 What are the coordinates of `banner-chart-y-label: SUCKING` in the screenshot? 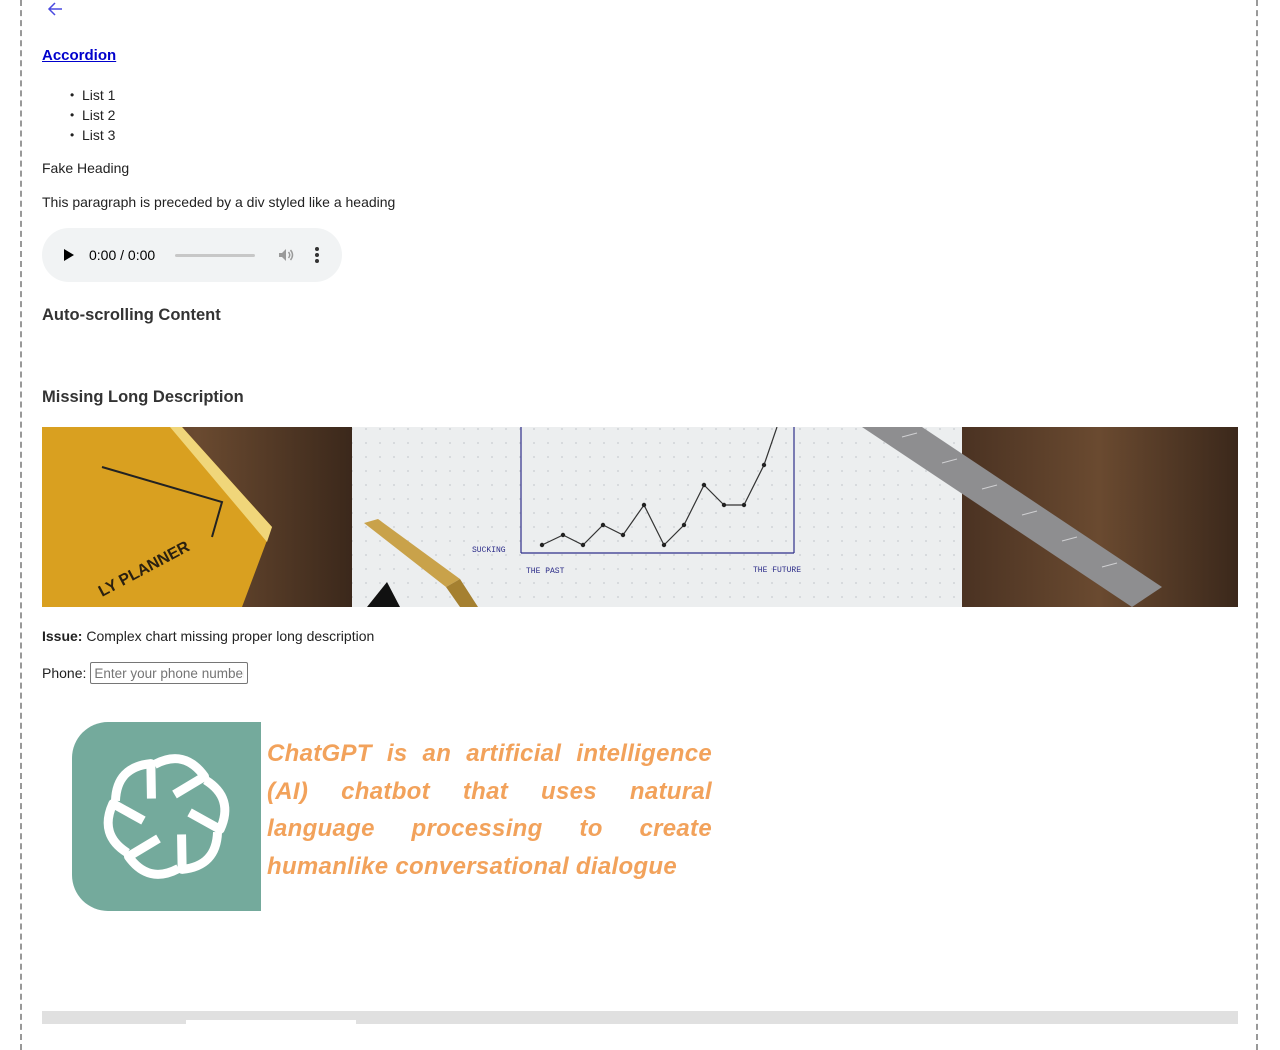 It's located at (489, 550).